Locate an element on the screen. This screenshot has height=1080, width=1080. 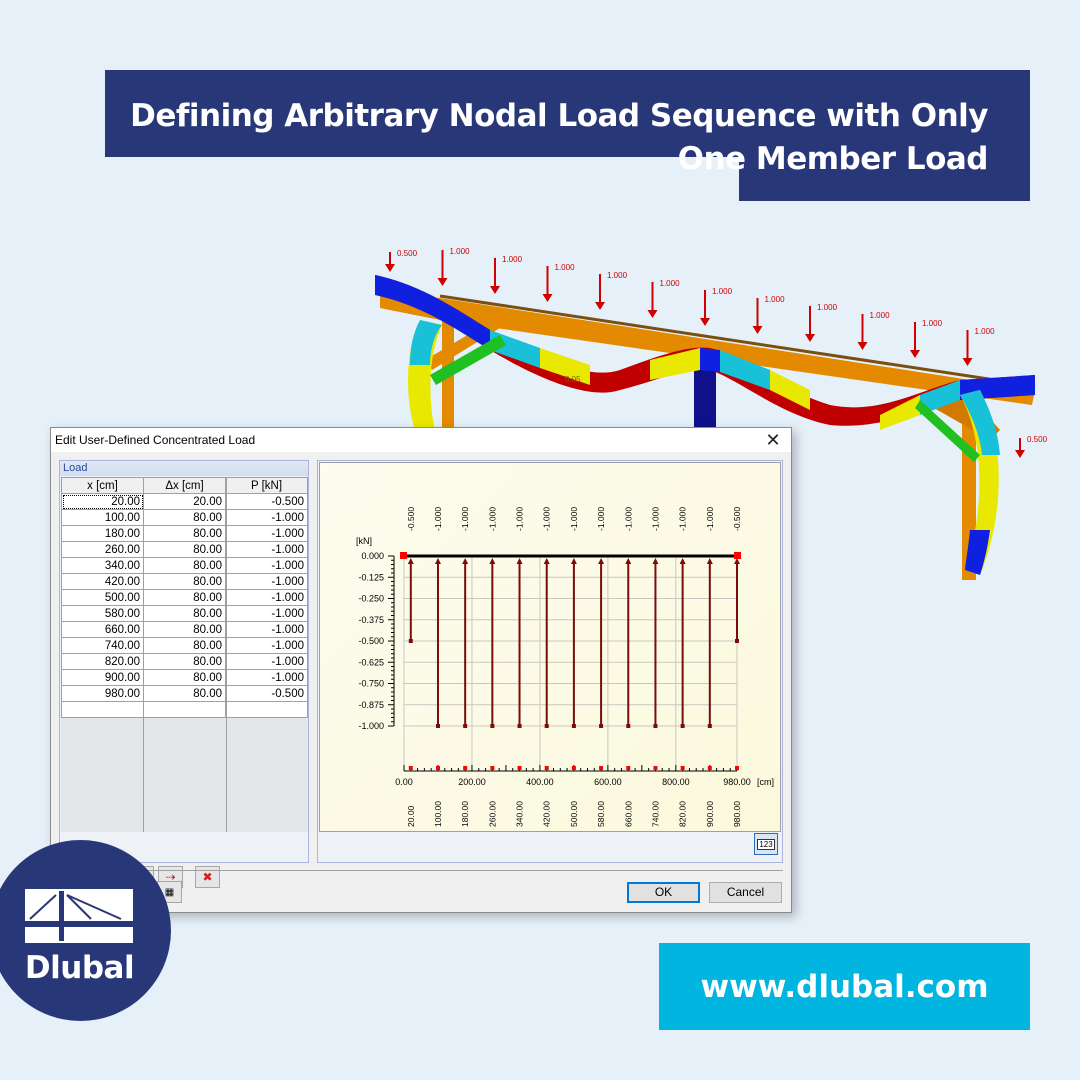
table-row is located at coordinates (184, 709).